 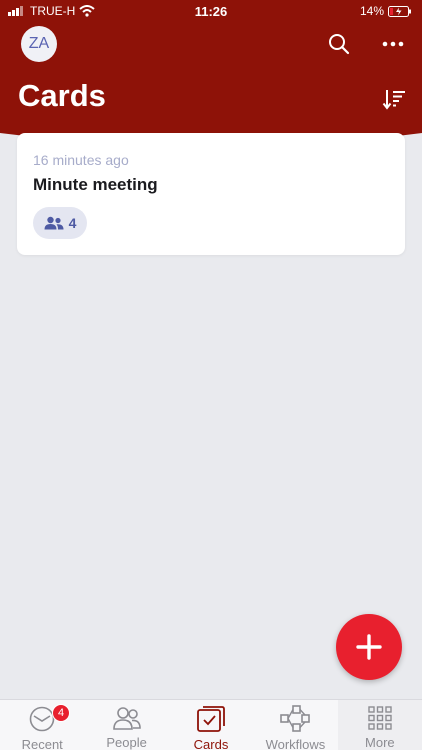 I want to click on workflow-icon, so click(x=295, y=718).